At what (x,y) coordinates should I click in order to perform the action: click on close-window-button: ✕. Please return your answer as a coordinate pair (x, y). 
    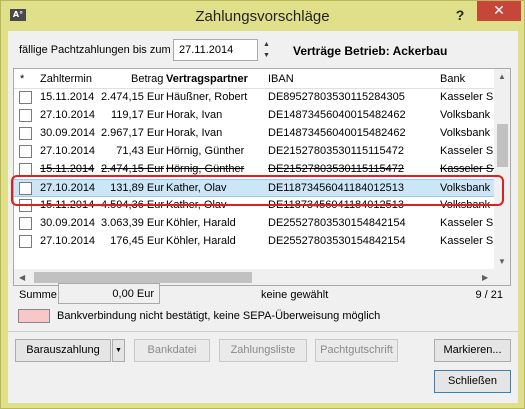
    Looking at the image, I should click on (499, 11).